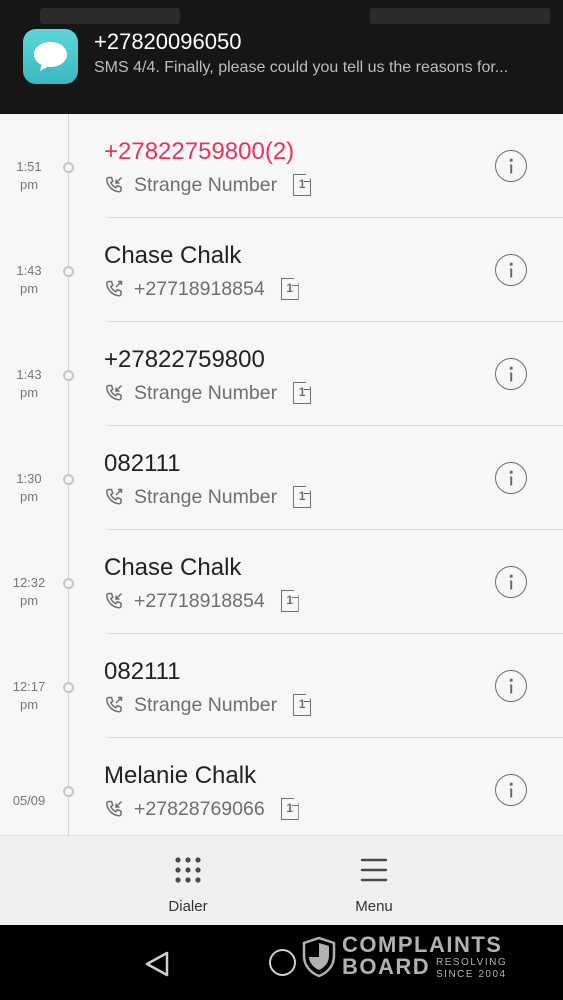  What do you see at coordinates (282, 962) in the screenshot?
I see `home-icon` at bounding box center [282, 962].